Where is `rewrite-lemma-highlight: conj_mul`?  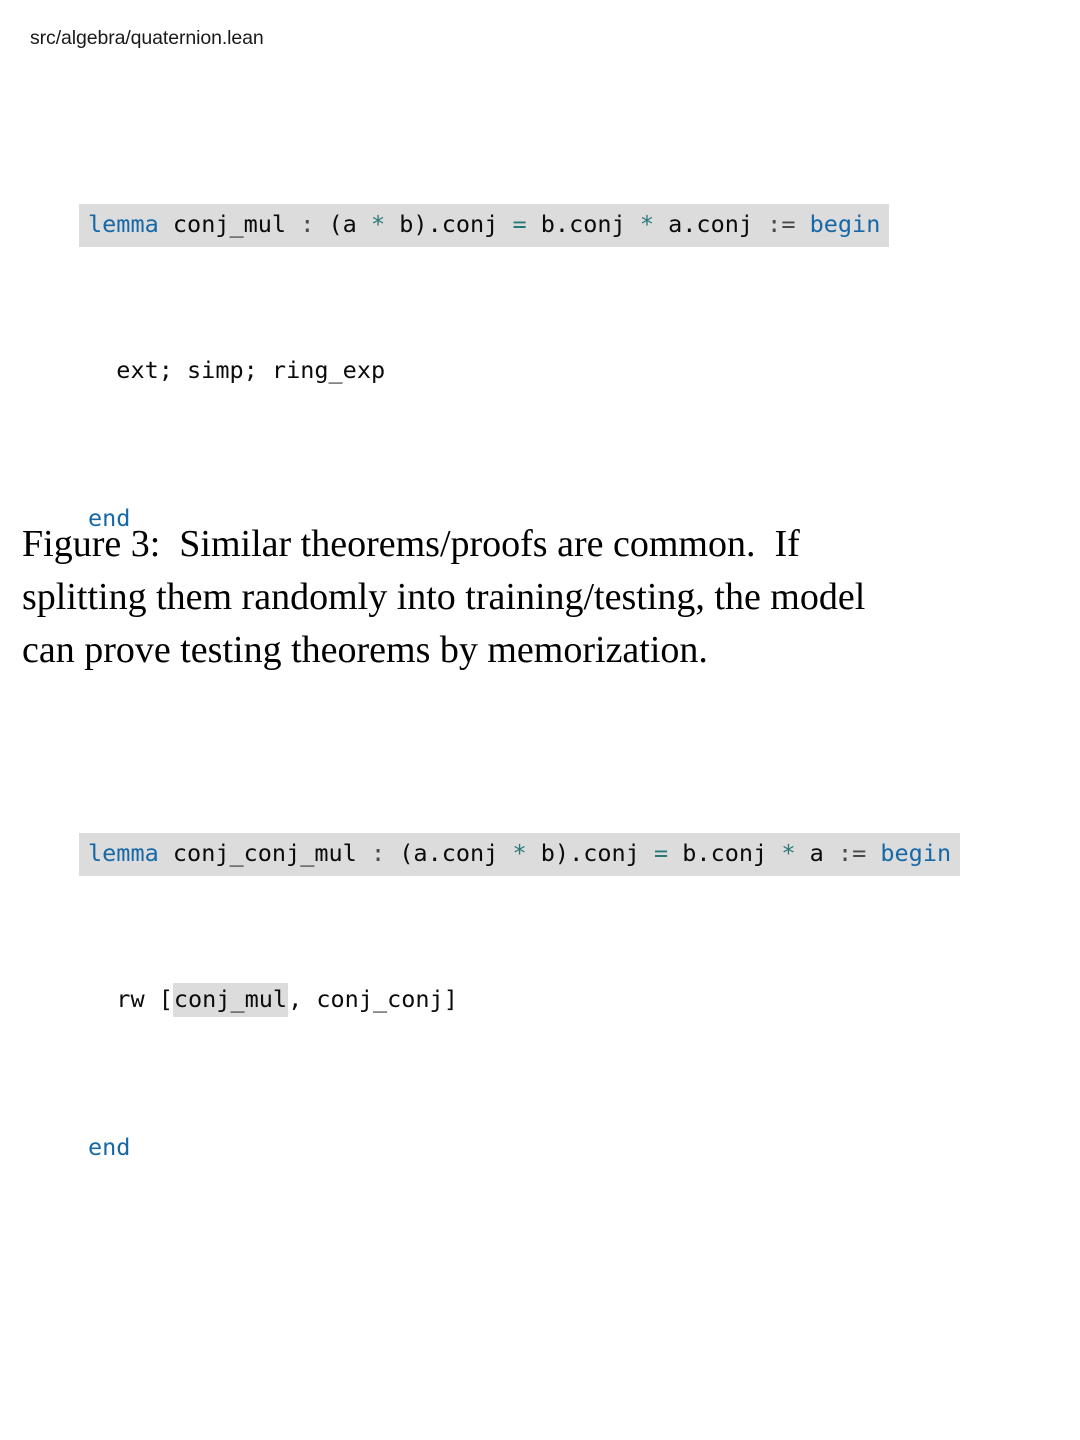 rewrite-lemma-highlight: conj_mul is located at coordinates (230, 1000).